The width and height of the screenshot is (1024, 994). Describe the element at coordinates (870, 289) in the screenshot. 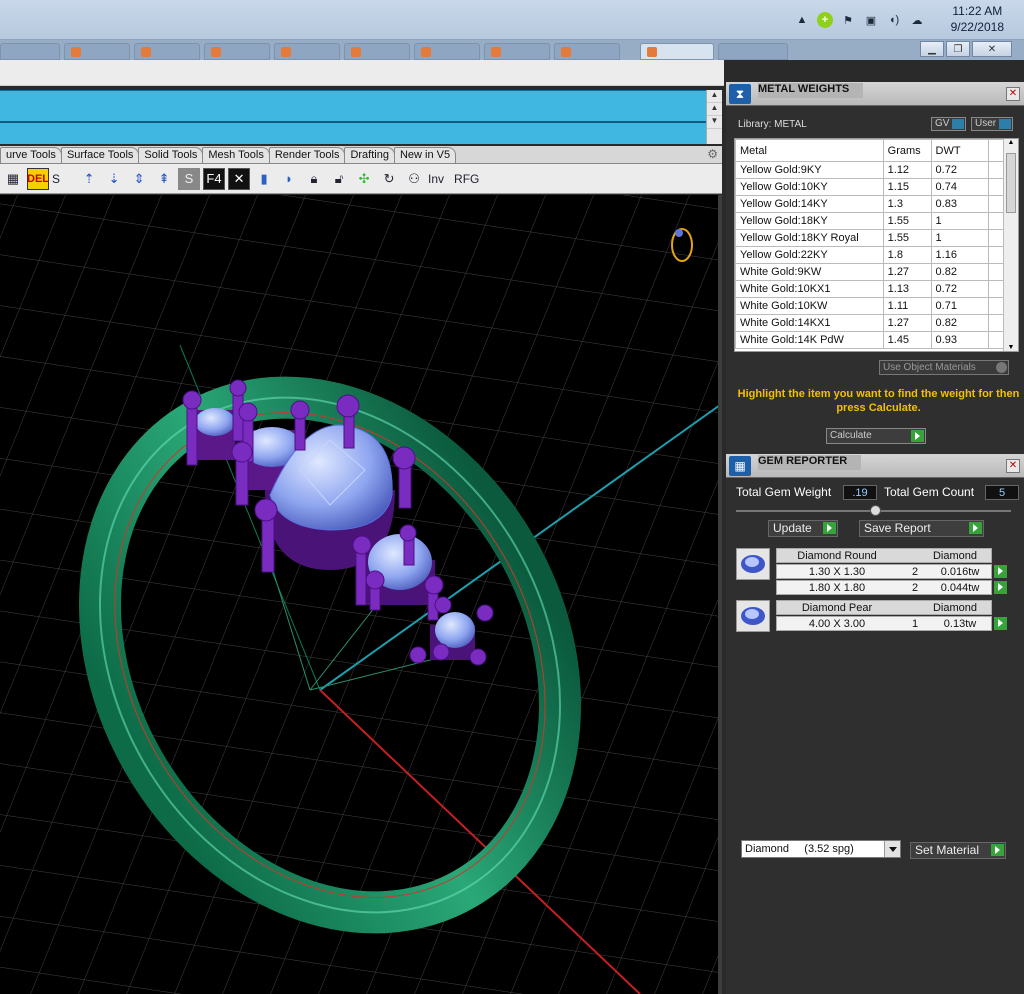

I see `table-row: White Gold:10KX1 1.13 0.72` at that location.